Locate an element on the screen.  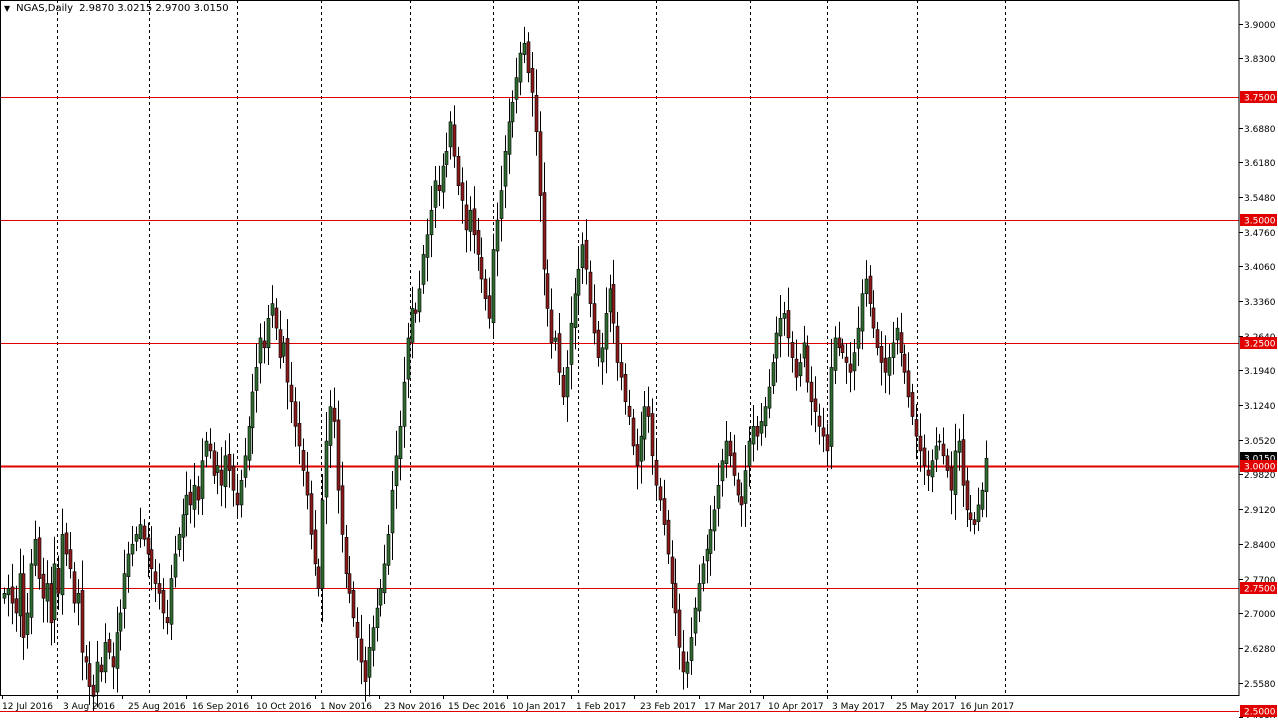
symbol-header: ▼ NGAS,Daily 2.9870 3.0215 2.9700 3.0150 is located at coordinates (116, 8).